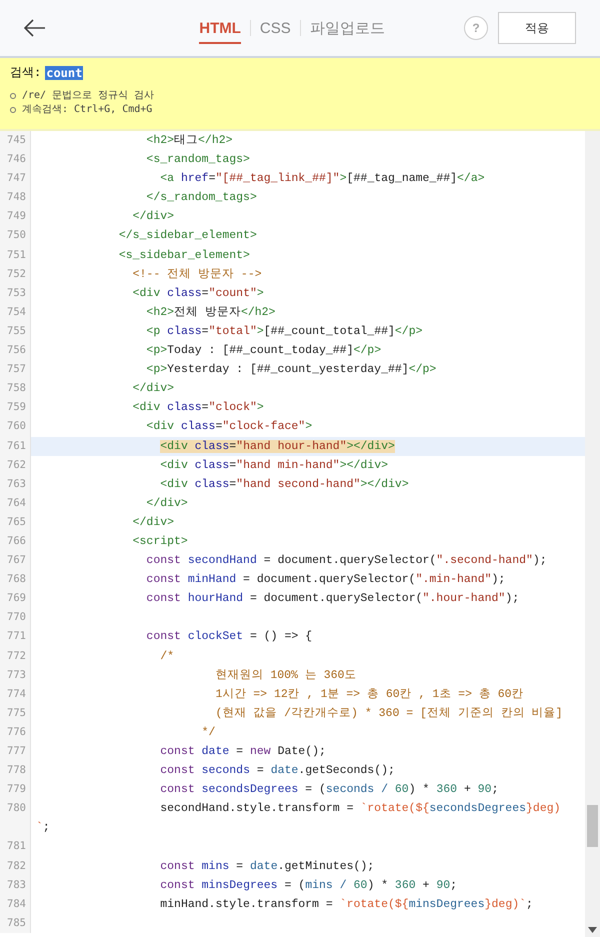 The width and height of the screenshot is (600, 937). I want to click on code-line: <script>, so click(160, 542).